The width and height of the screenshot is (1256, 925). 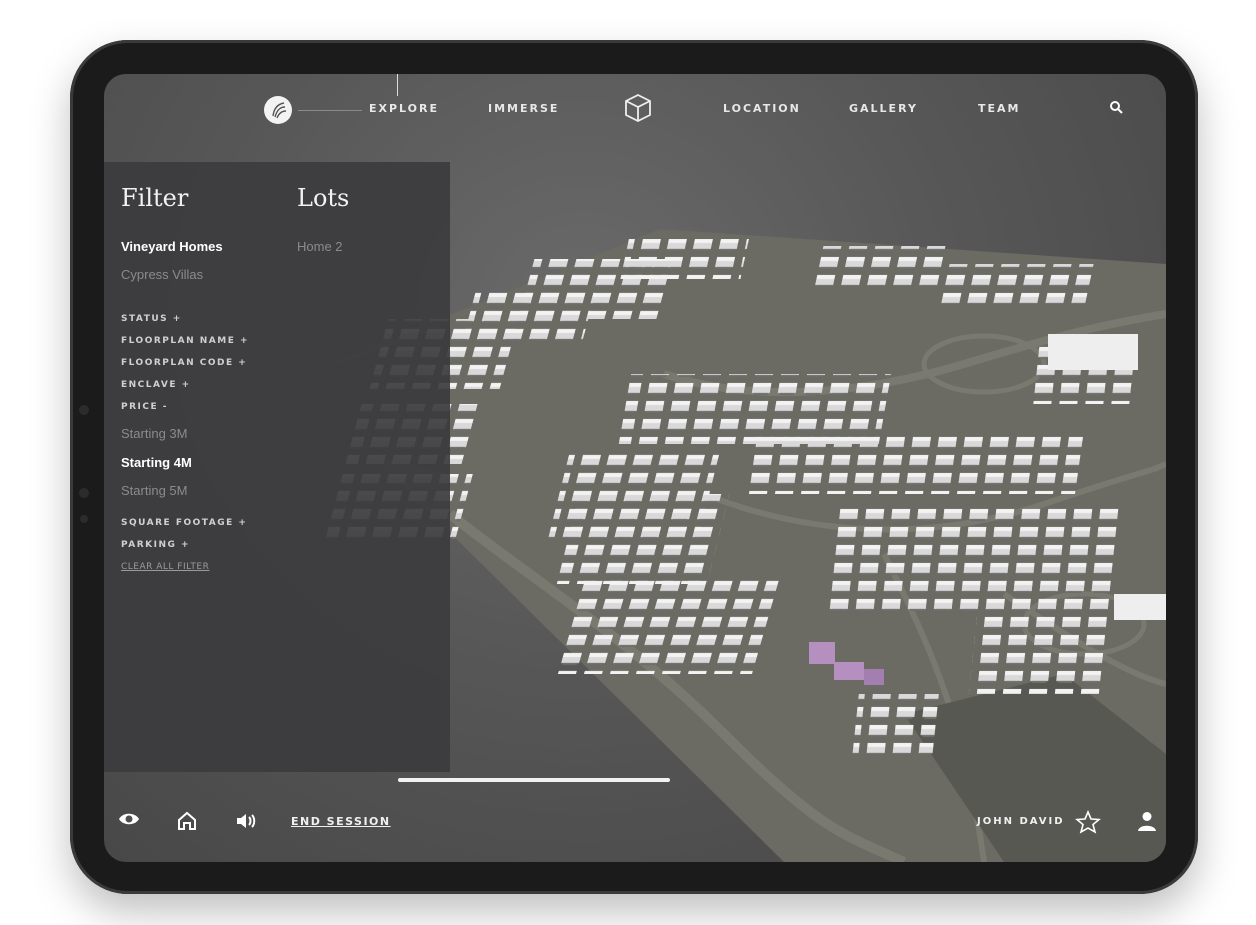 What do you see at coordinates (534, 780) in the screenshot?
I see `home-indicator` at bounding box center [534, 780].